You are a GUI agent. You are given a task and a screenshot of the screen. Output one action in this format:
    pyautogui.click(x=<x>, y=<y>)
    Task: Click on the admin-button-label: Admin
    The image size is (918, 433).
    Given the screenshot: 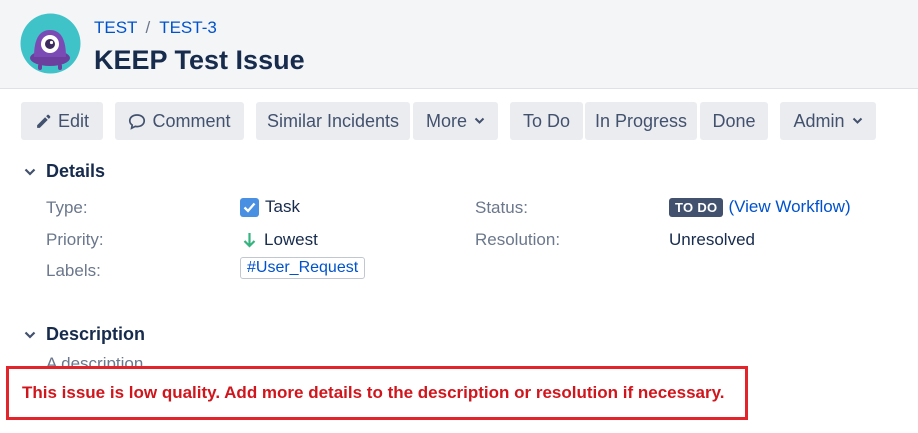 What is the action you would take?
    pyautogui.click(x=819, y=120)
    